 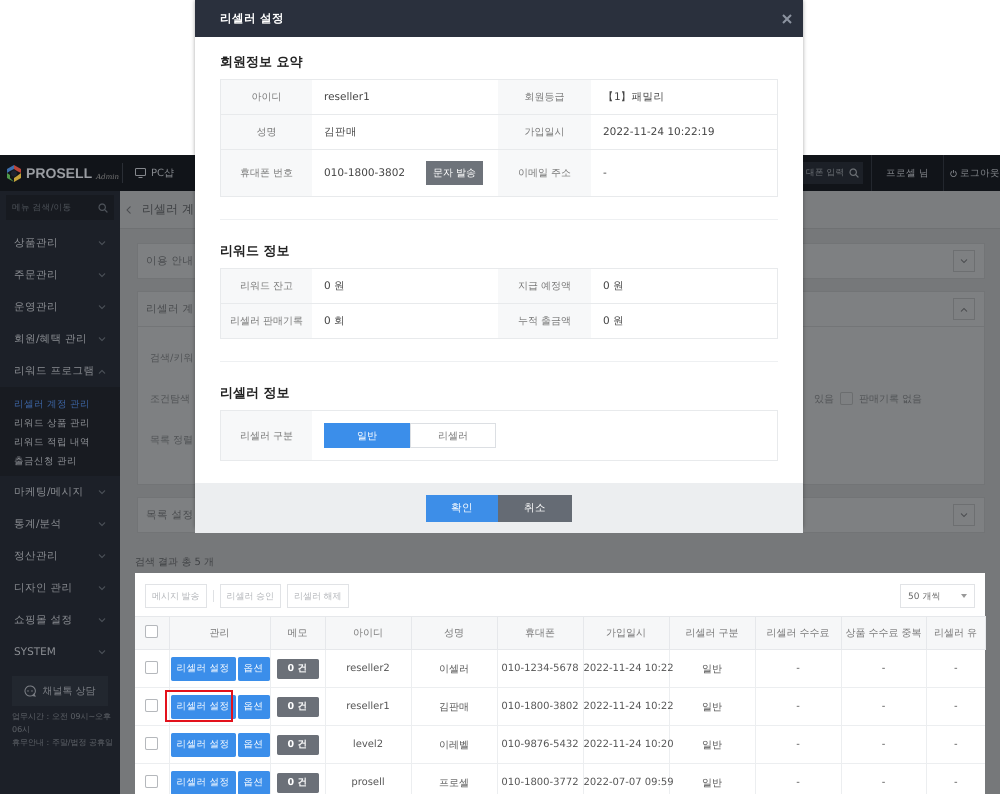 I want to click on field-label: 회원등급, so click(x=544, y=97).